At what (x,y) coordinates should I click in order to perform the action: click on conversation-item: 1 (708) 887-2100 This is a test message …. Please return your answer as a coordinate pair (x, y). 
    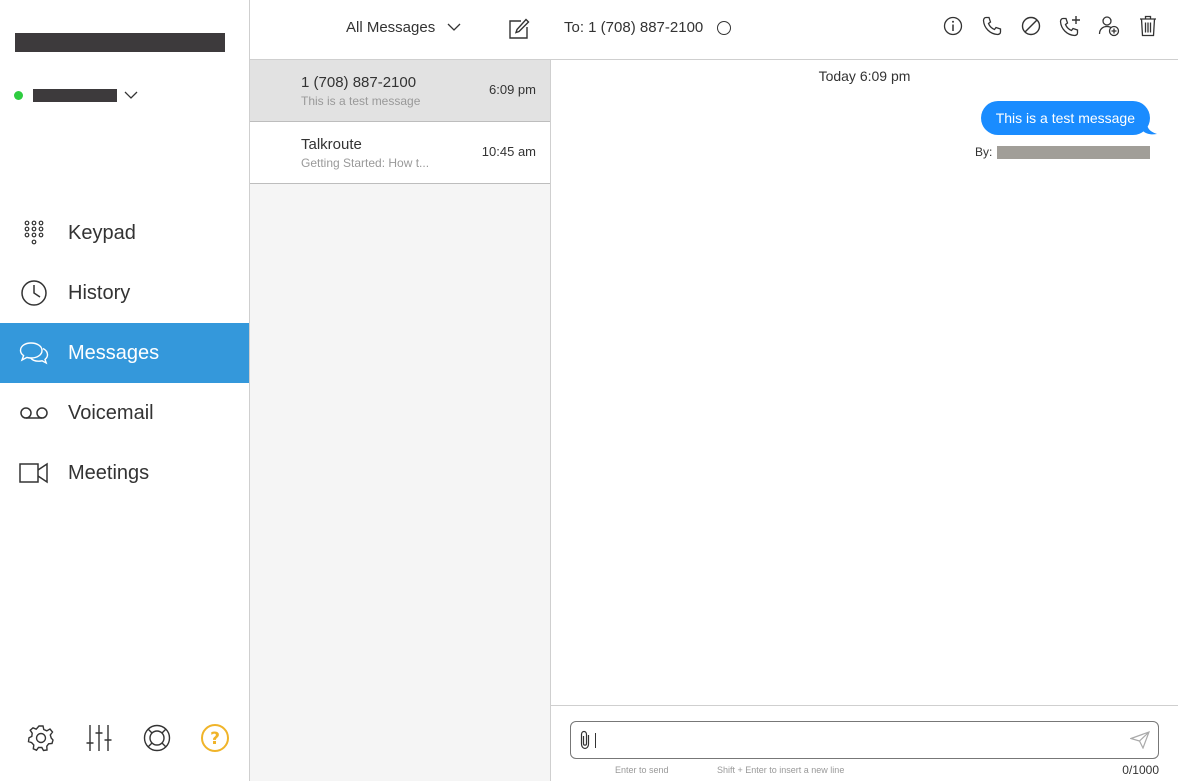
    Looking at the image, I should click on (400, 91).